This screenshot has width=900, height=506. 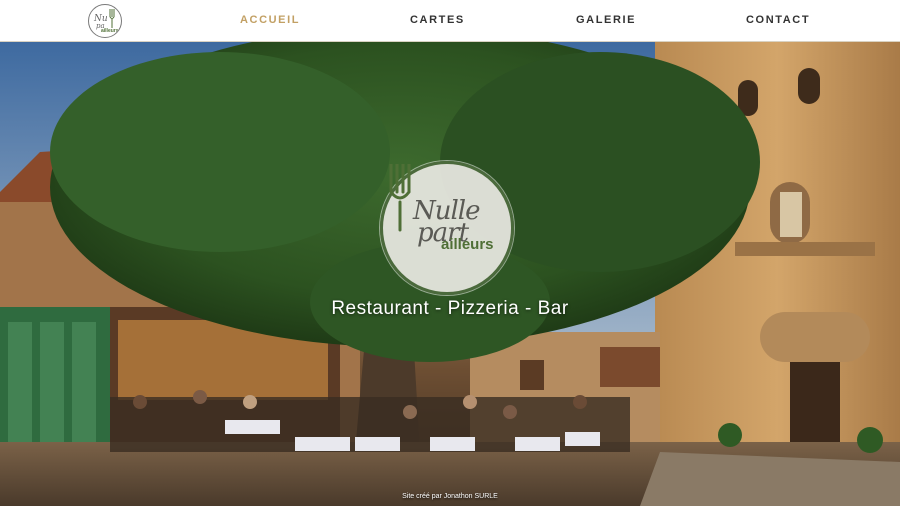 What do you see at coordinates (450, 308) in the screenshot?
I see `hero-tagline: Restaurant - Pizzeria - Bar` at bounding box center [450, 308].